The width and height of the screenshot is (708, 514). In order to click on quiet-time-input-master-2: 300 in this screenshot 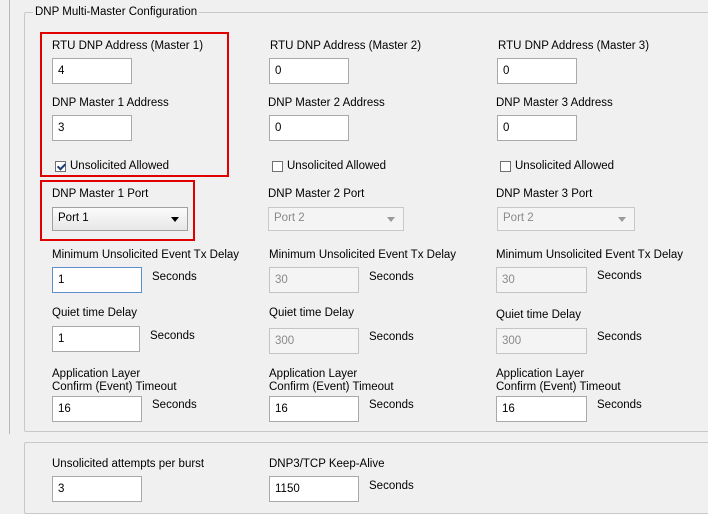, I will do `click(314, 341)`.